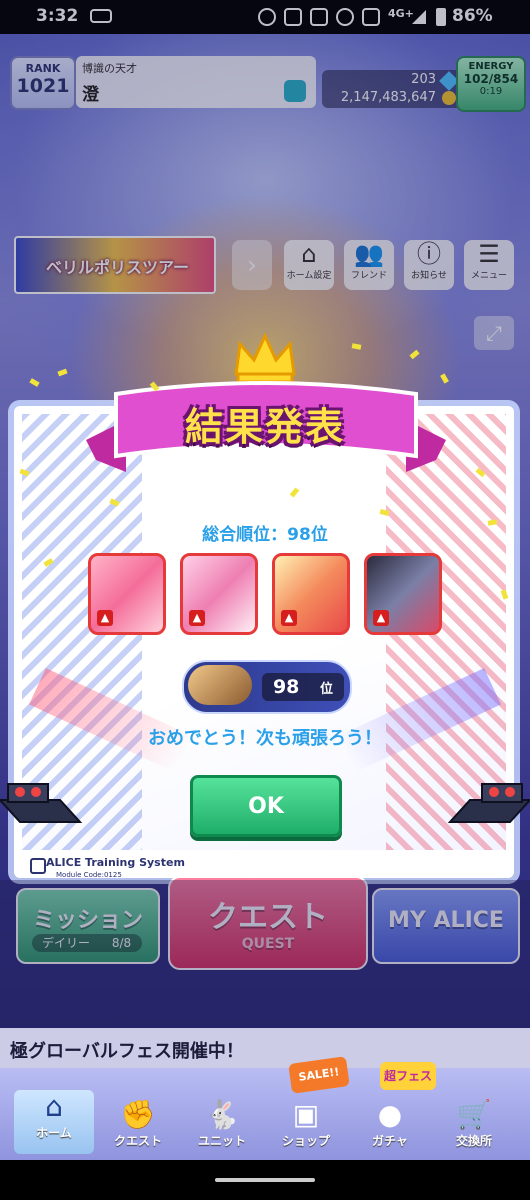  I want to click on nav-shop-label: ショップ, so click(305, 1141).